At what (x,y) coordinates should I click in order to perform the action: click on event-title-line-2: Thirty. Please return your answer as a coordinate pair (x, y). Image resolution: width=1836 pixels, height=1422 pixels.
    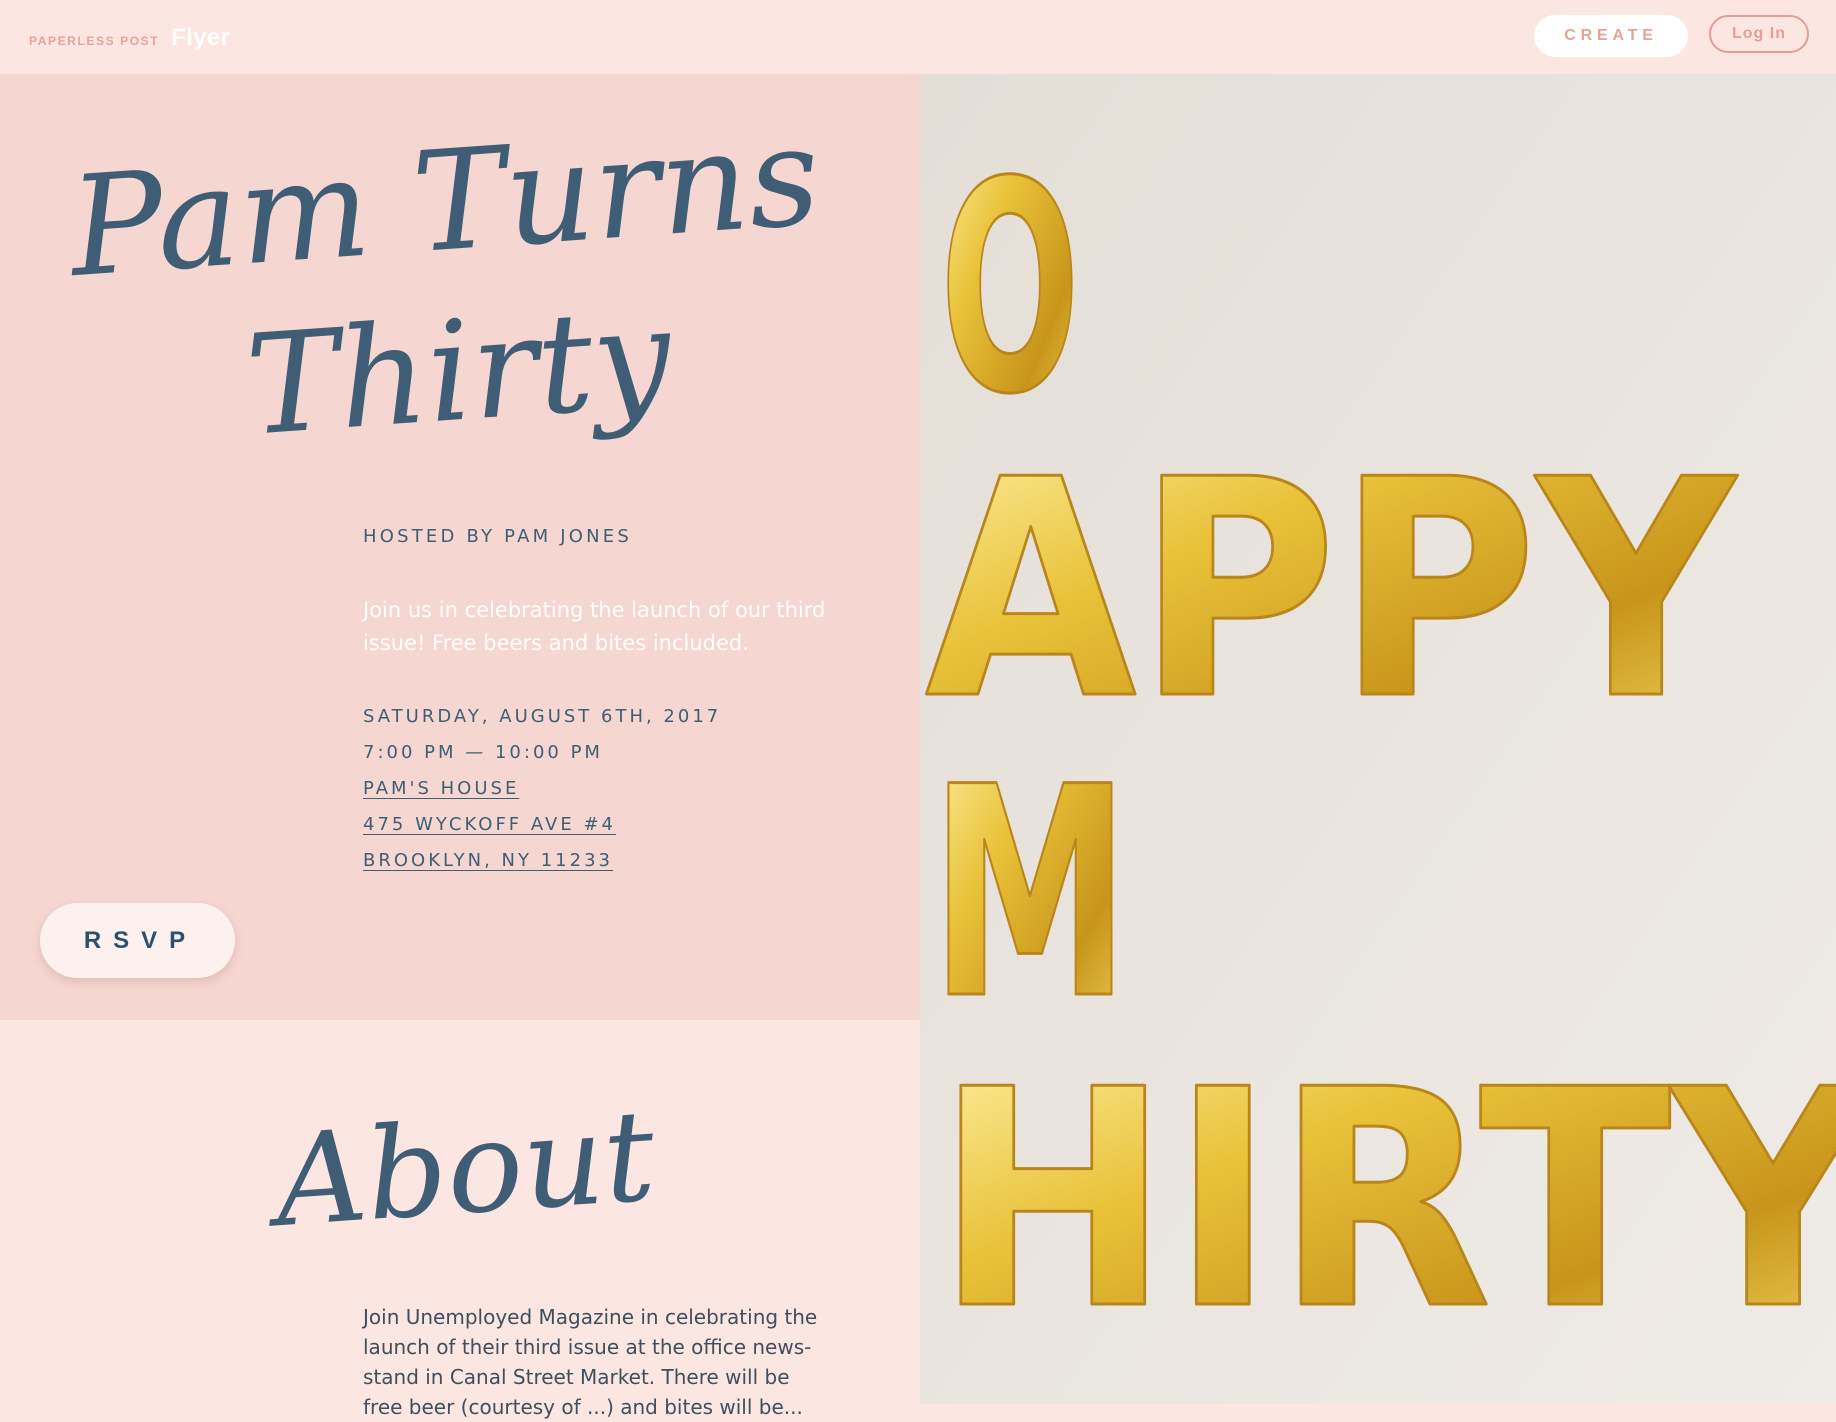
    Looking at the image, I should click on (459, 371).